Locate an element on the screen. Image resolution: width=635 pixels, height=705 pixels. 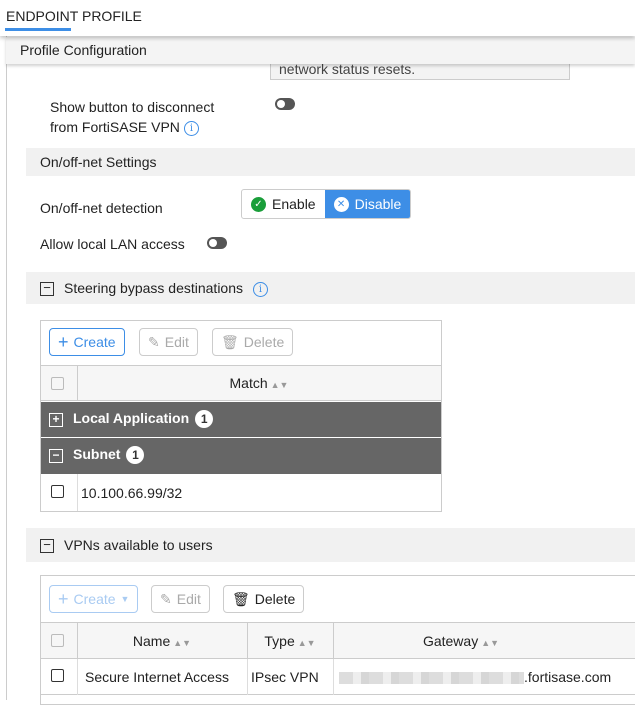
gateway-cell: .fortisase.com is located at coordinates (475, 677).